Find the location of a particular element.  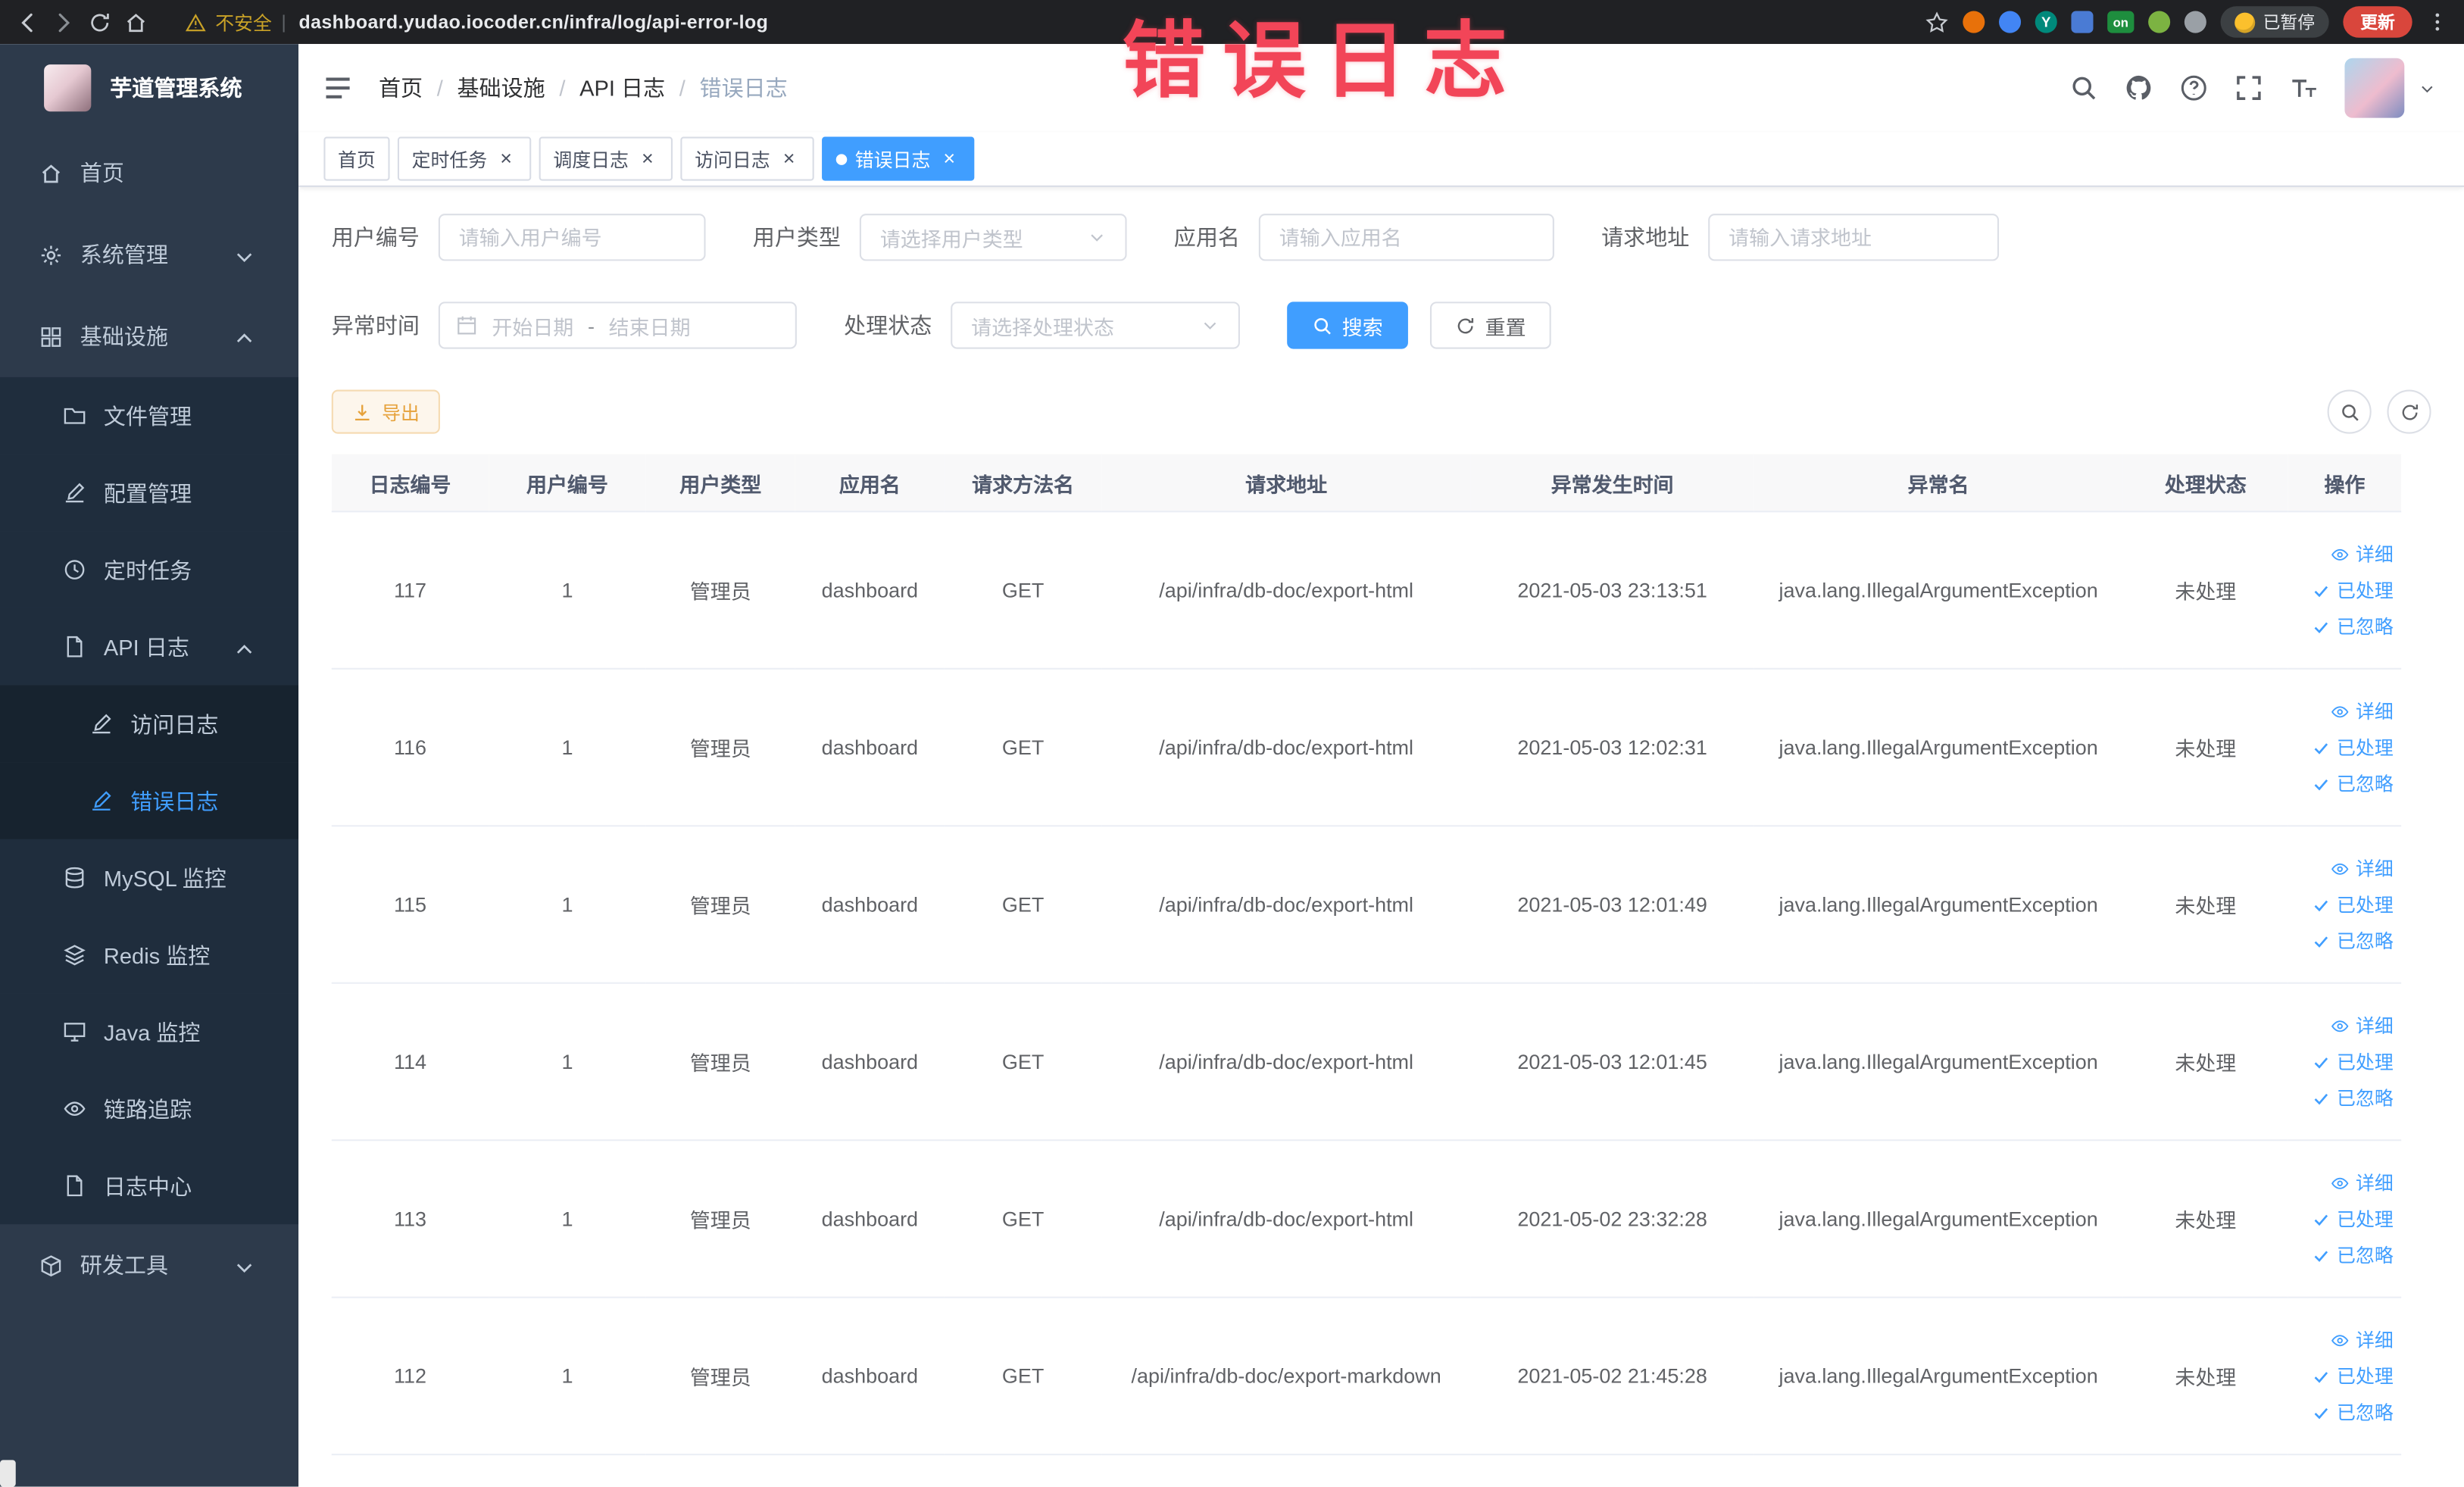

sidebar-item-access-log: 访问日志 is located at coordinates (149, 724).